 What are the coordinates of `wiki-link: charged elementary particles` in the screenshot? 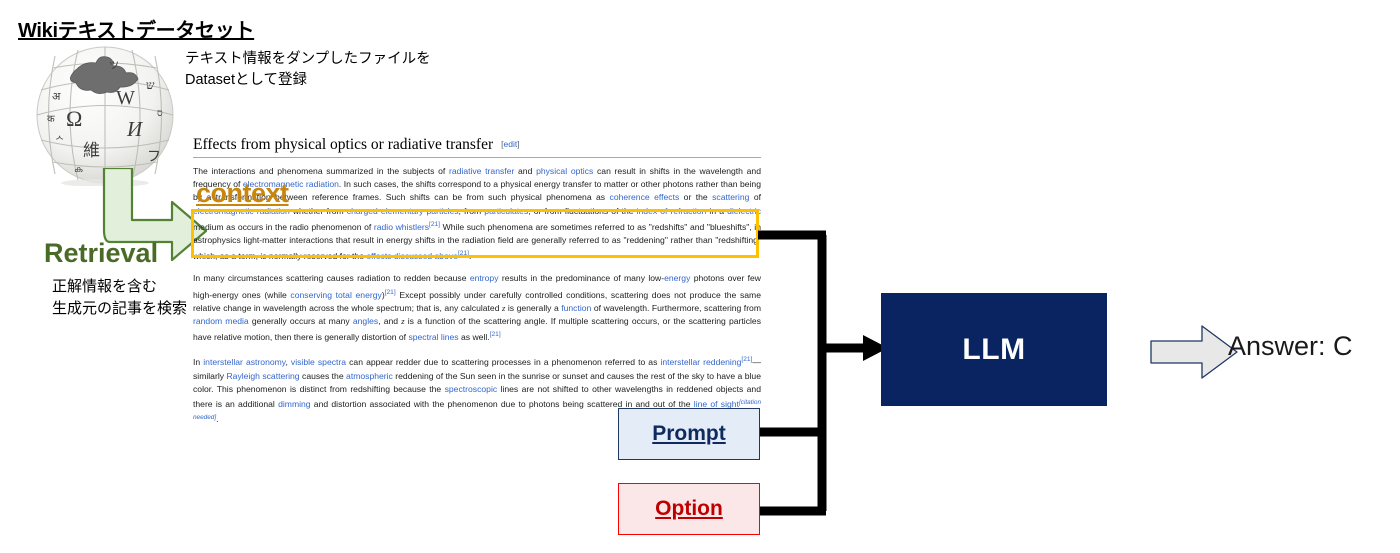 It's located at (403, 211).